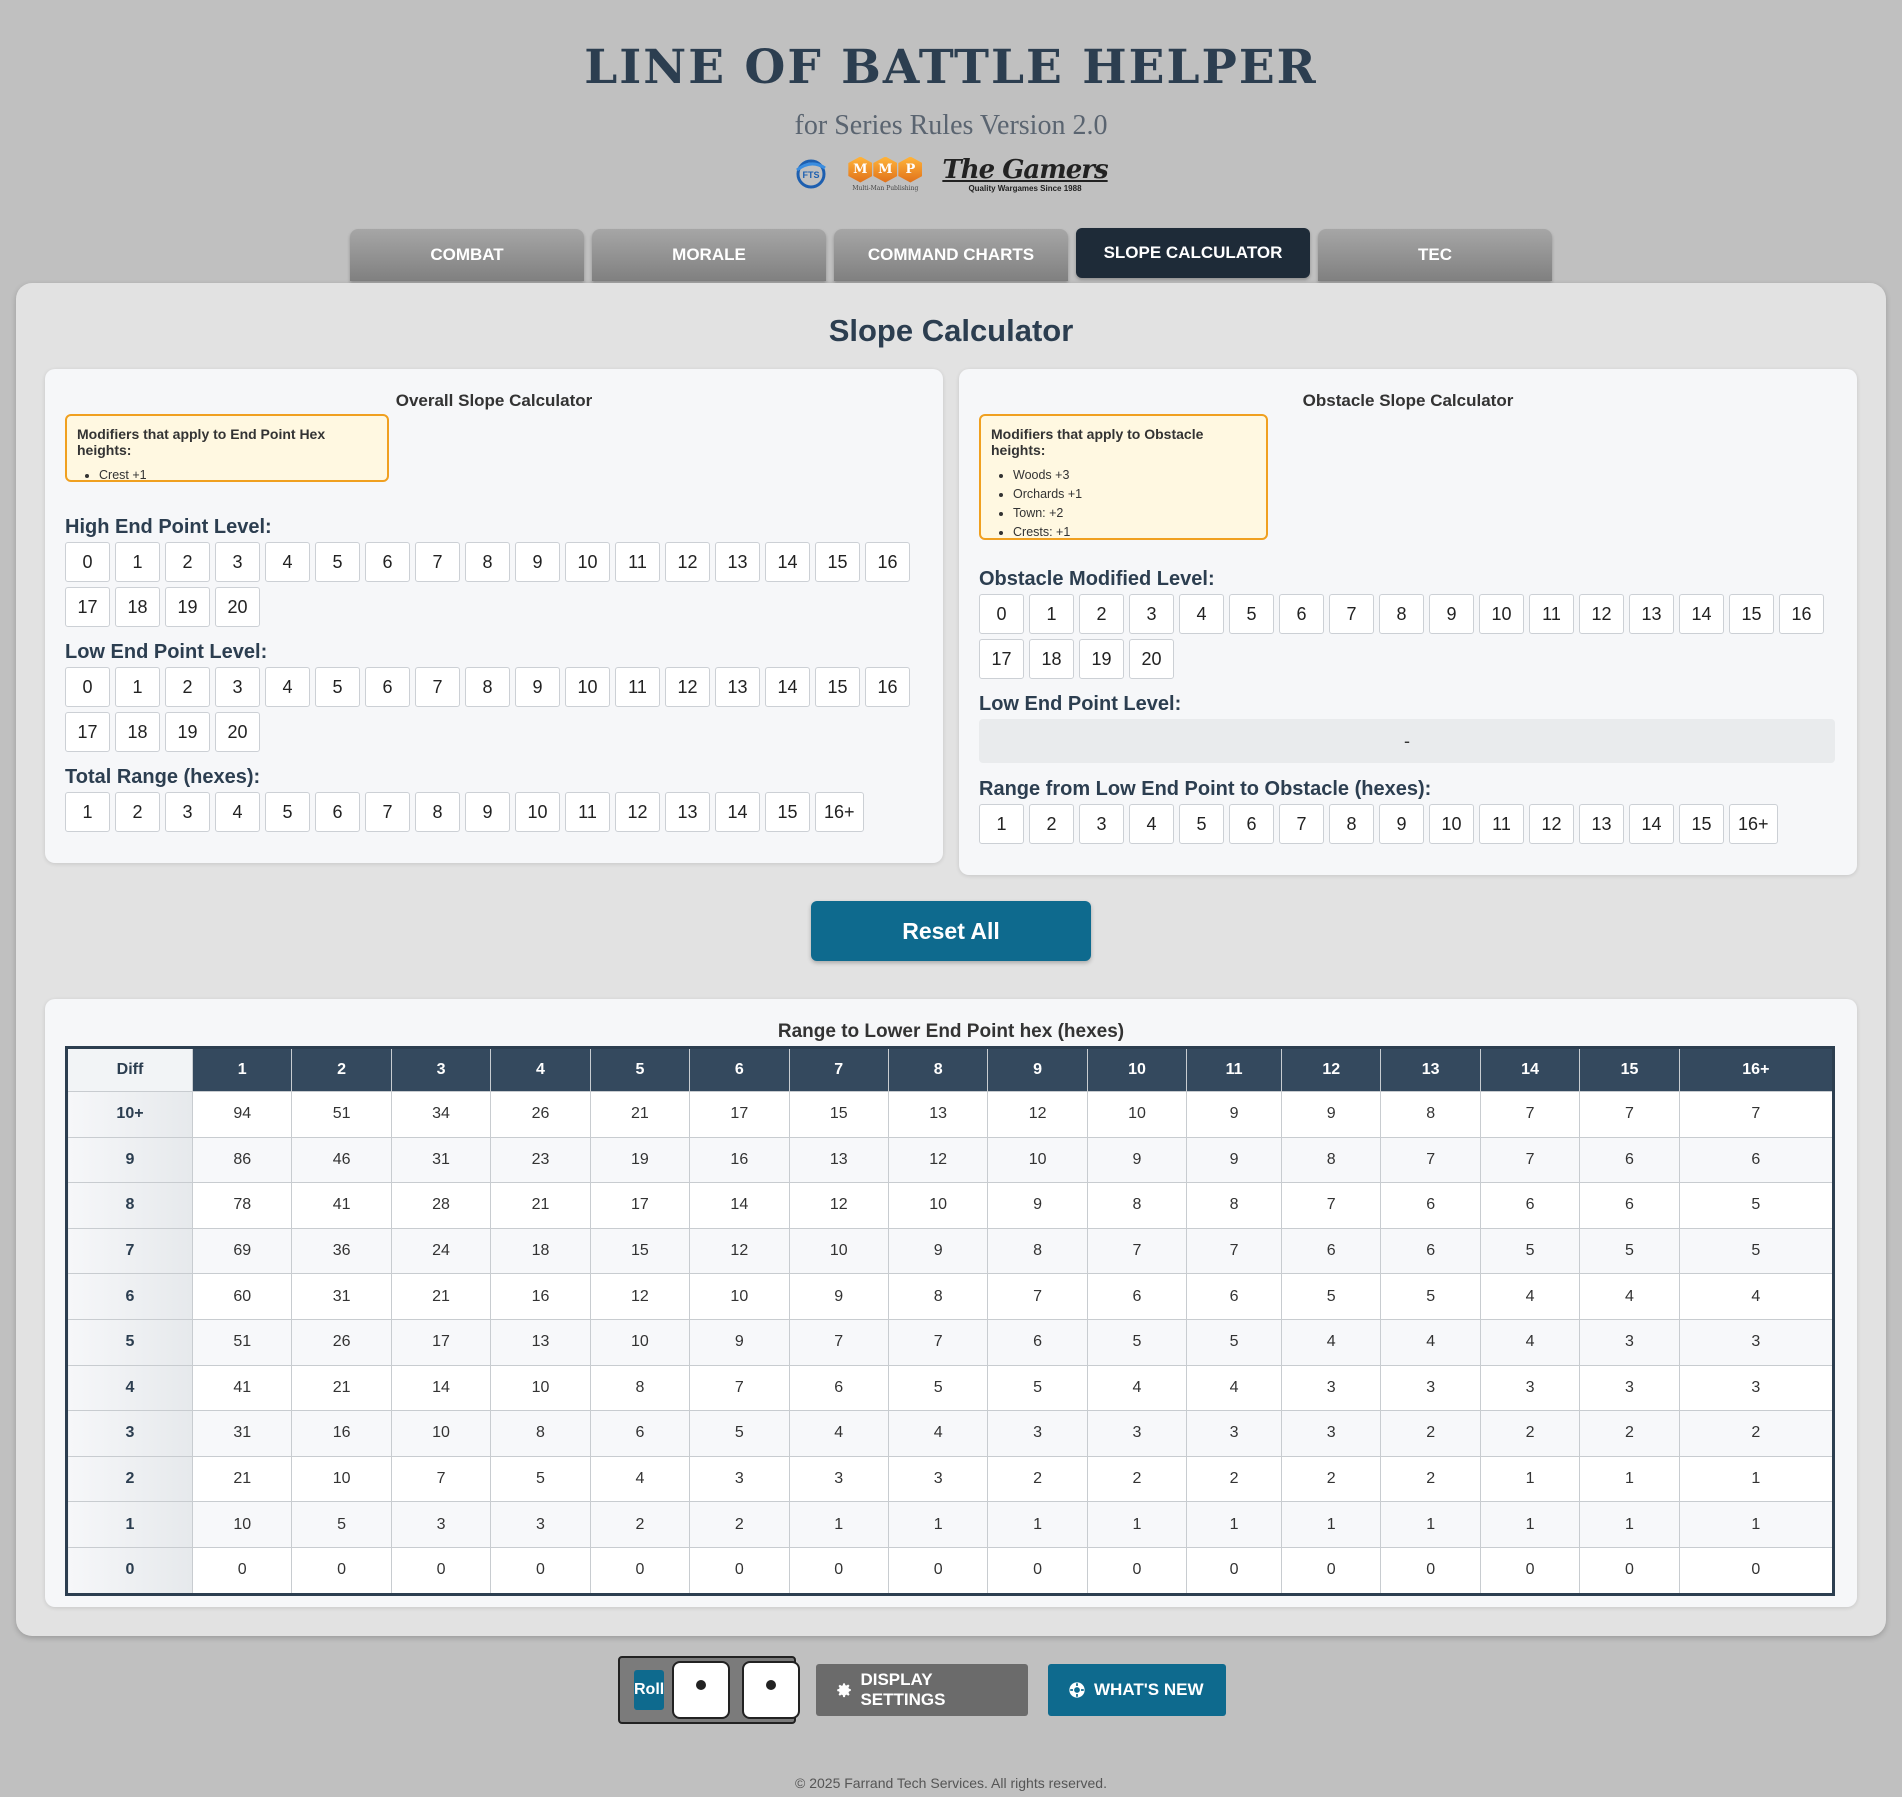 This screenshot has width=1902, height=1797. I want to click on high-level-button: 14, so click(787, 562).